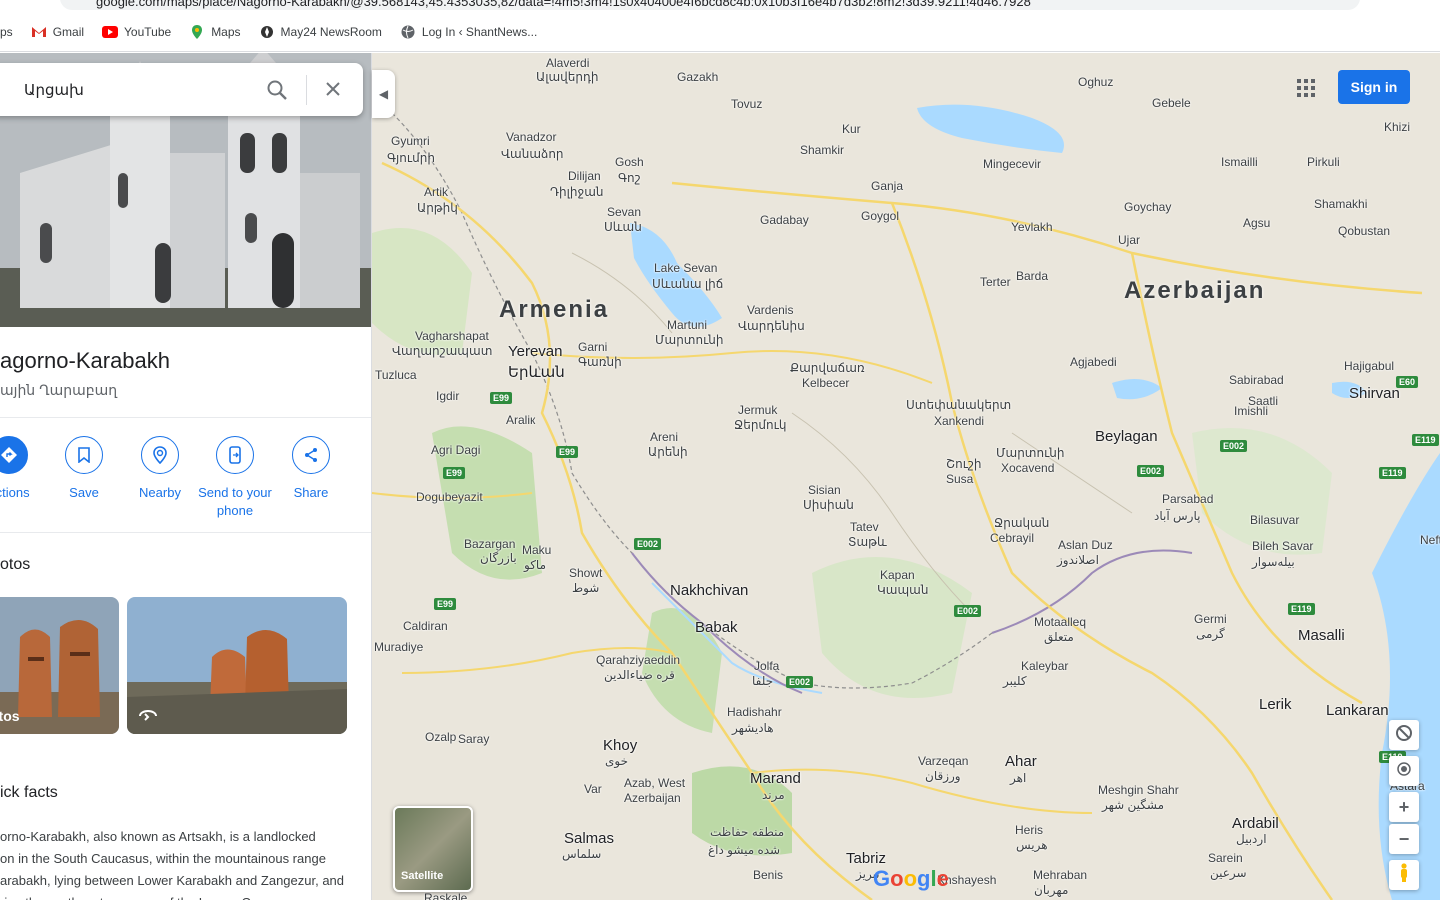  Describe the element at coordinates (474, 739) in the screenshot. I see `city-label: Saray` at that location.